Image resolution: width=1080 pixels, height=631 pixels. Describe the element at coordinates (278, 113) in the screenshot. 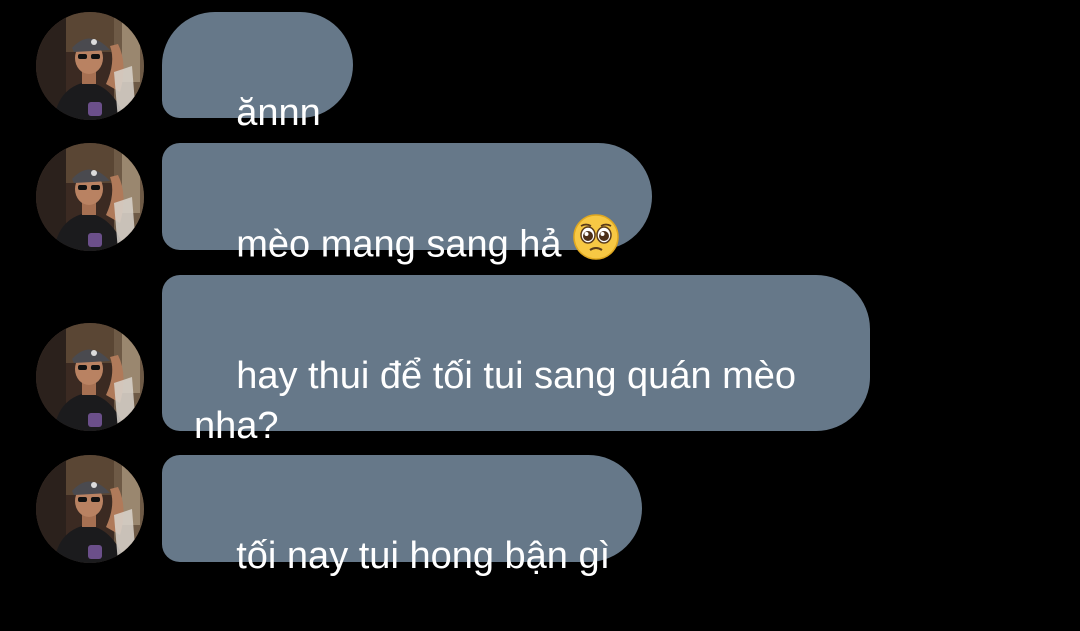

I see `message-text: ănnn` at that location.